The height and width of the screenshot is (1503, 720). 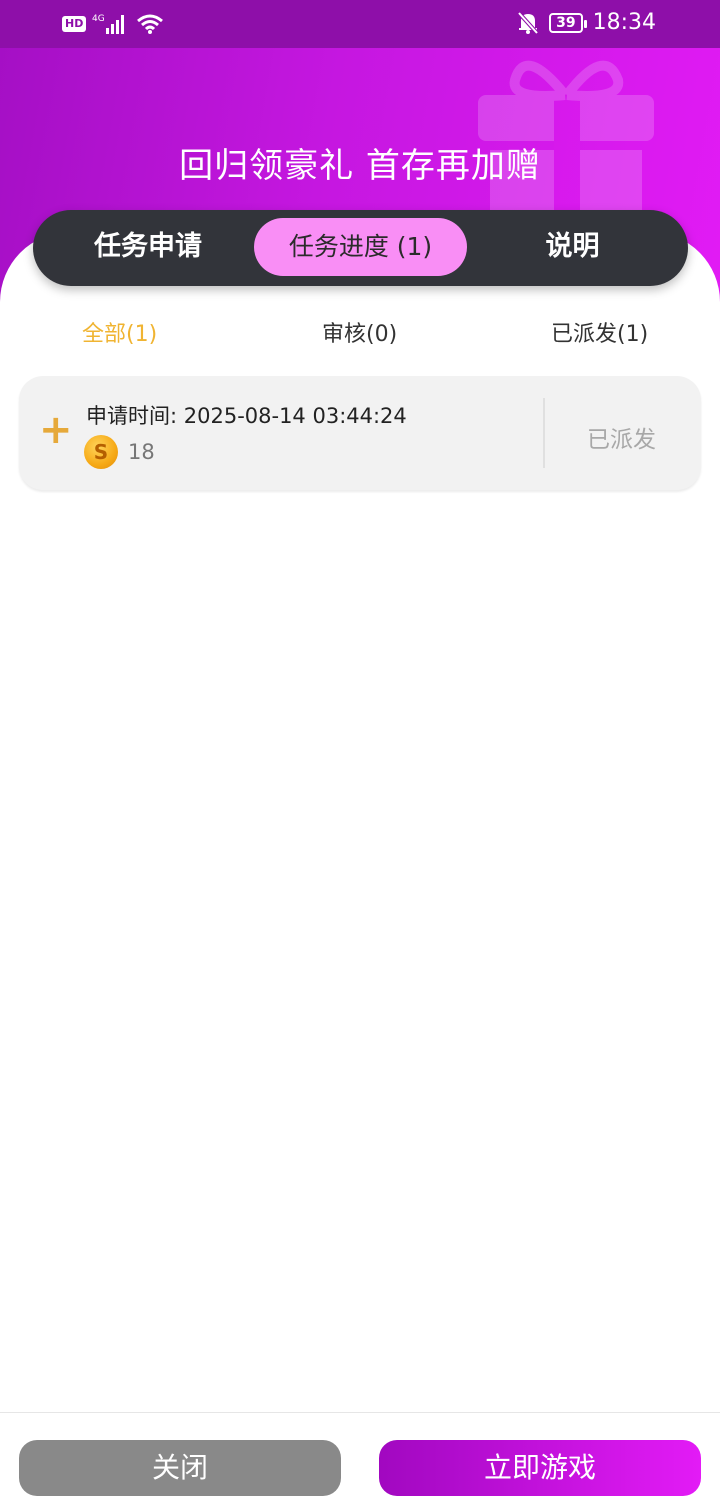 What do you see at coordinates (180, 1468) in the screenshot?
I see `close-button: 关闭` at bounding box center [180, 1468].